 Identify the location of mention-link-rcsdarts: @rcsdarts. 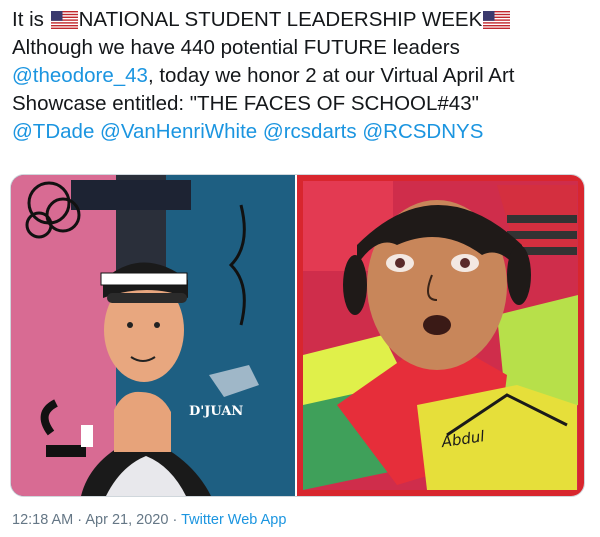
(310, 131).